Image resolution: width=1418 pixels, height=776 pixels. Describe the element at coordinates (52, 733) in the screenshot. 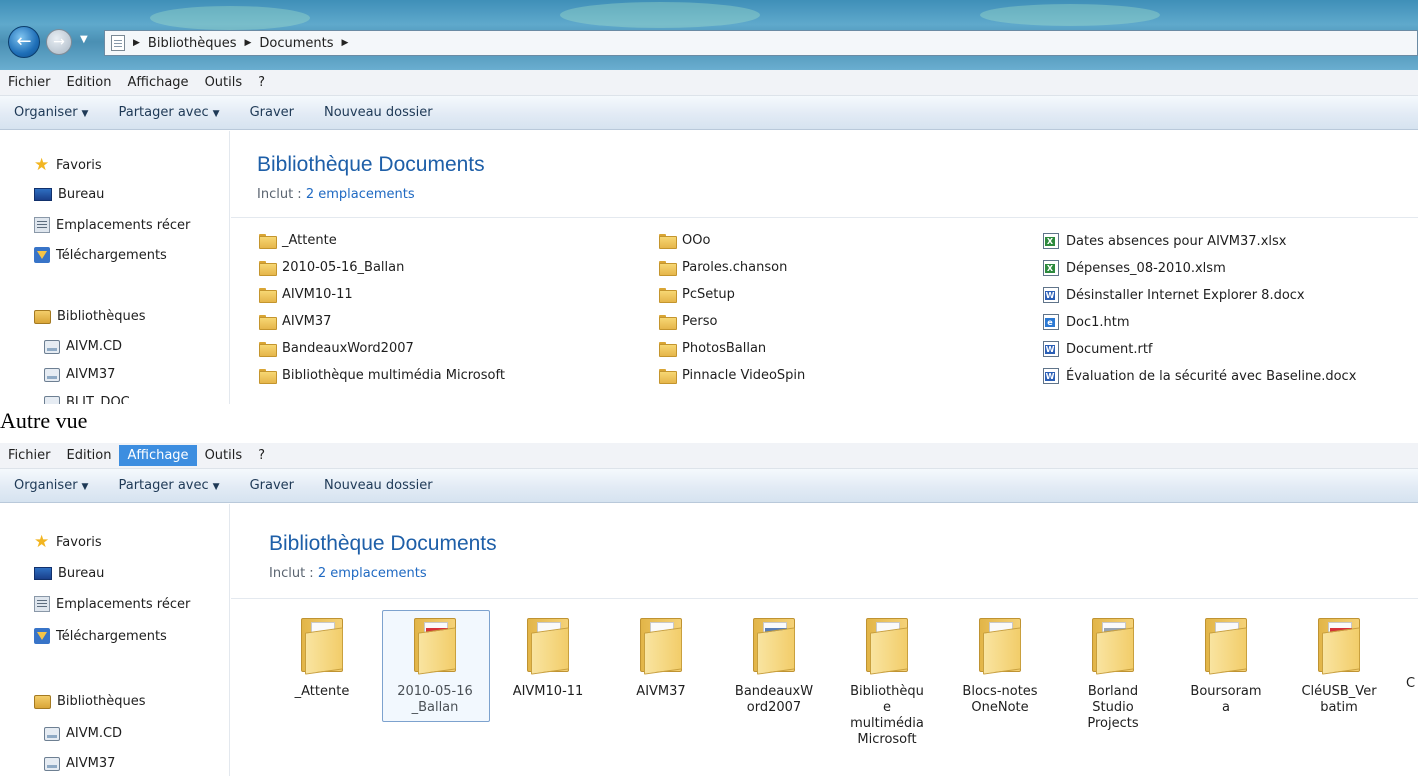

I see `drive-icon` at that location.